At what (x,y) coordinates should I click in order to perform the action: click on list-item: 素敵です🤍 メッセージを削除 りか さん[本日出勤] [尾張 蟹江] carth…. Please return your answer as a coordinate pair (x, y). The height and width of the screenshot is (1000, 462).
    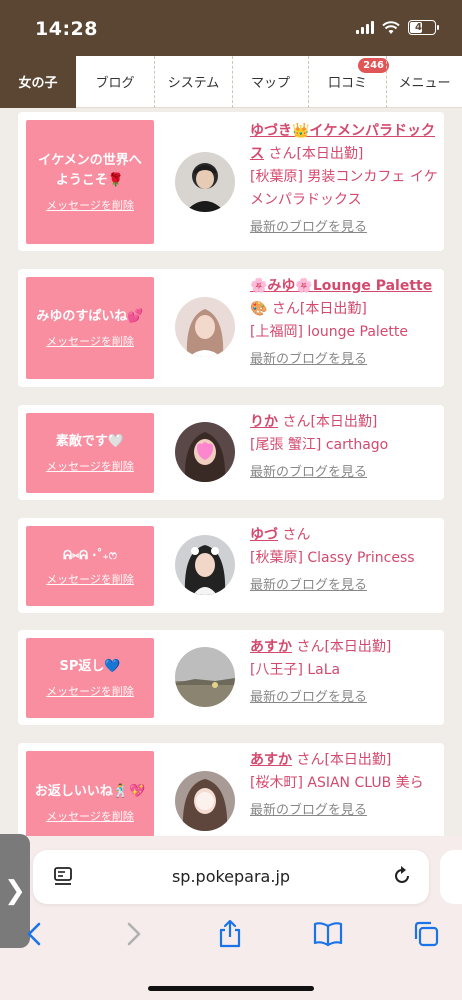
    Looking at the image, I should click on (231, 452).